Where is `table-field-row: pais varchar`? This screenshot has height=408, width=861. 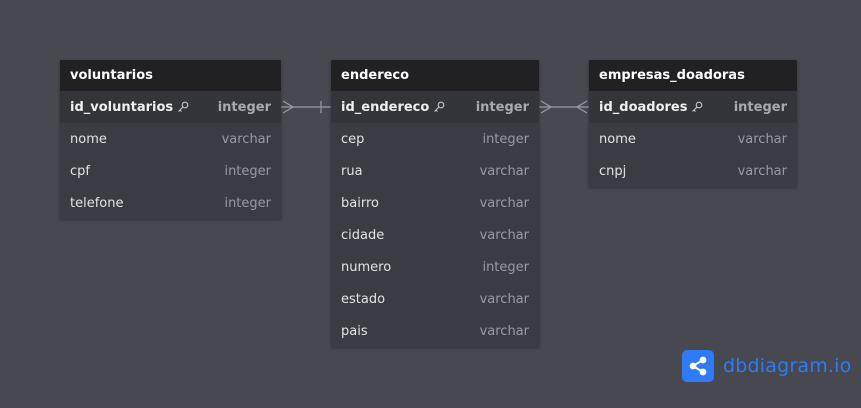
table-field-row: pais varchar is located at coordinates (435, 331).